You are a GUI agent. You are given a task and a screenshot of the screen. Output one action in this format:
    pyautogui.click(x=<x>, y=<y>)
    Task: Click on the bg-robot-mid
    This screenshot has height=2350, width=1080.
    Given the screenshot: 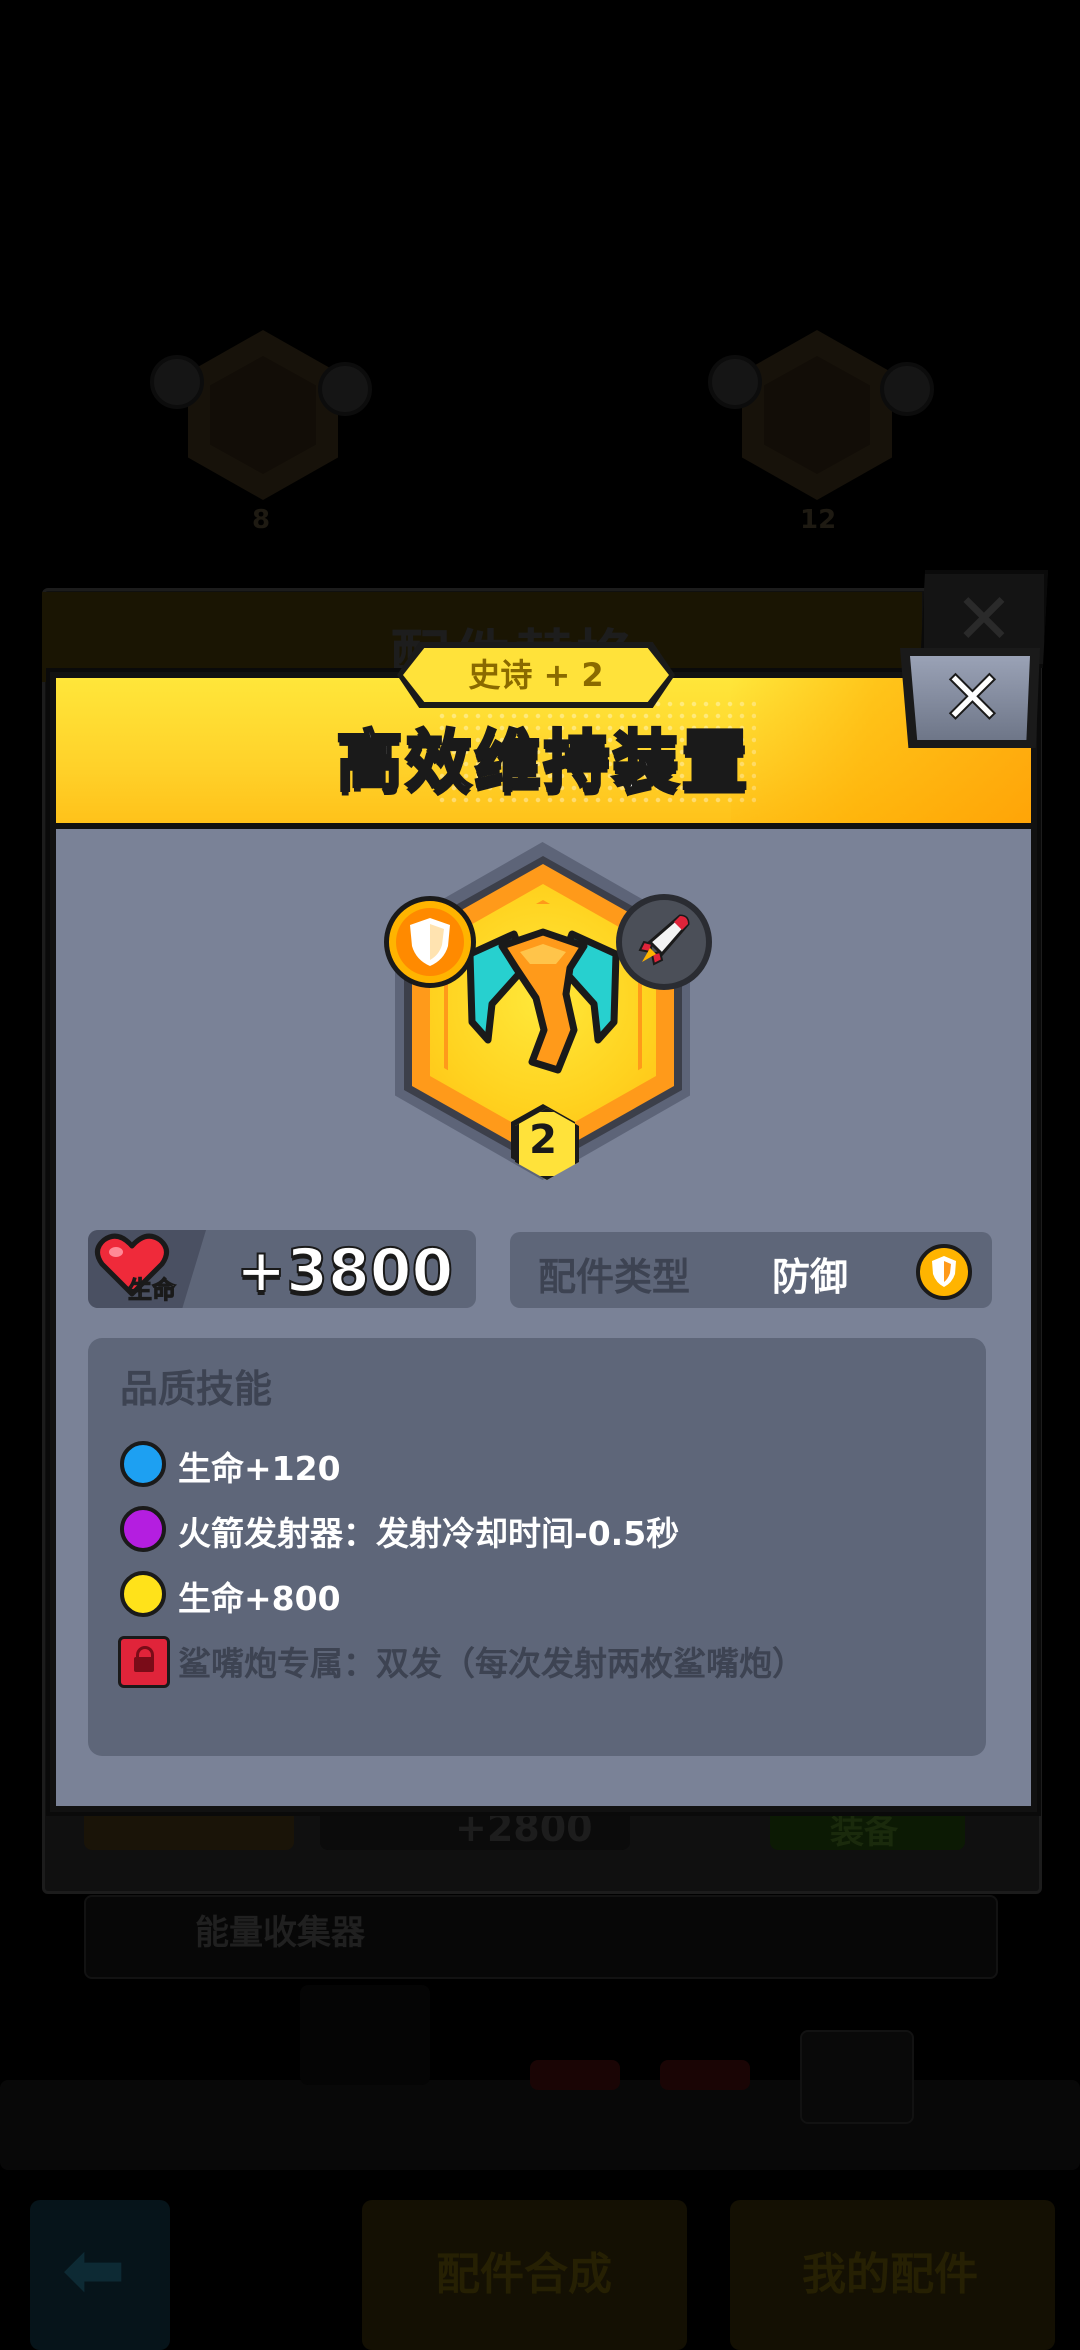 What is the action you would take?
    pyautogui.click(x=575, y=2075)
    